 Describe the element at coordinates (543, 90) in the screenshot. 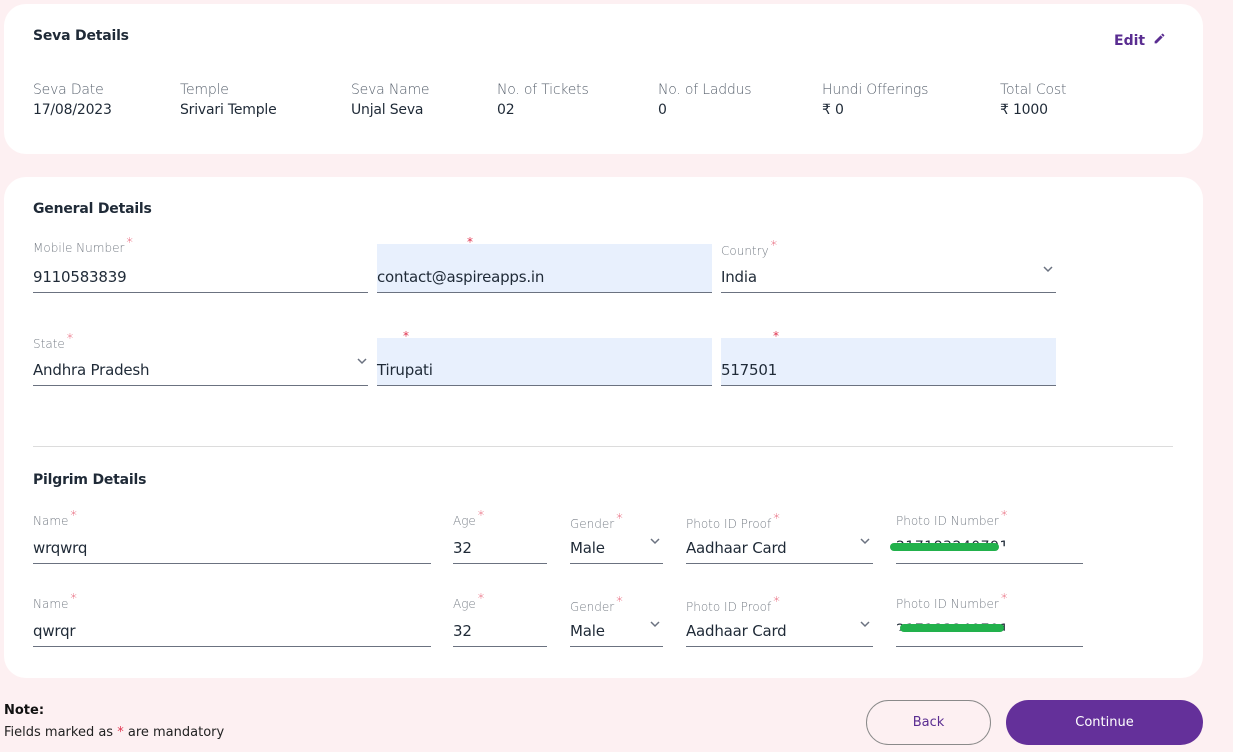

I see `tickets-label: No. of Tickets` at that location.